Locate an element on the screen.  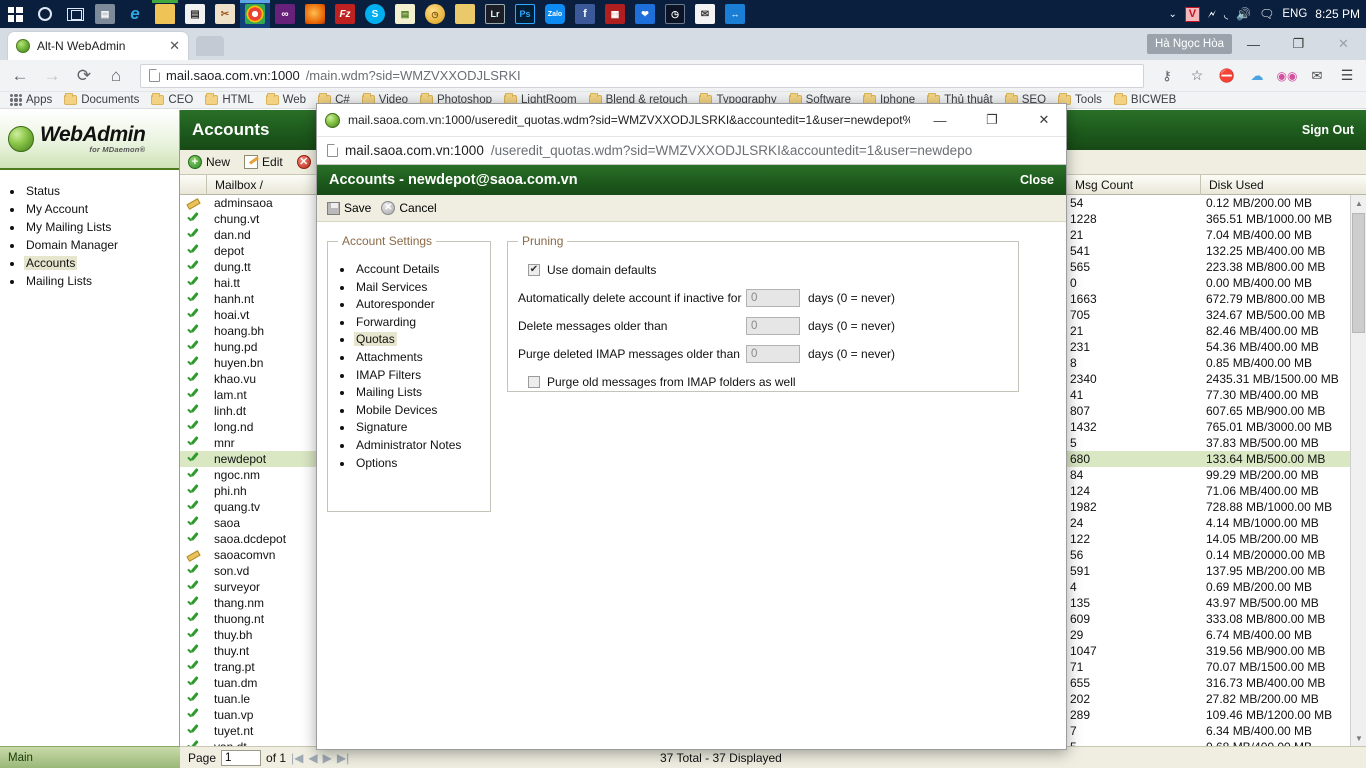
settings-item-mobile-devices: Mobile Devices is located at coordinates (417, 410).